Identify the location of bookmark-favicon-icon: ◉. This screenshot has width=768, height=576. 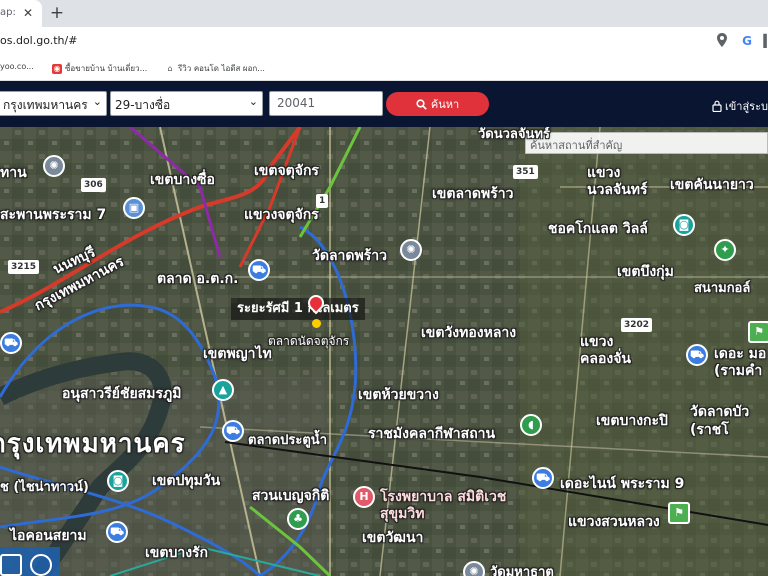
(57, 68).